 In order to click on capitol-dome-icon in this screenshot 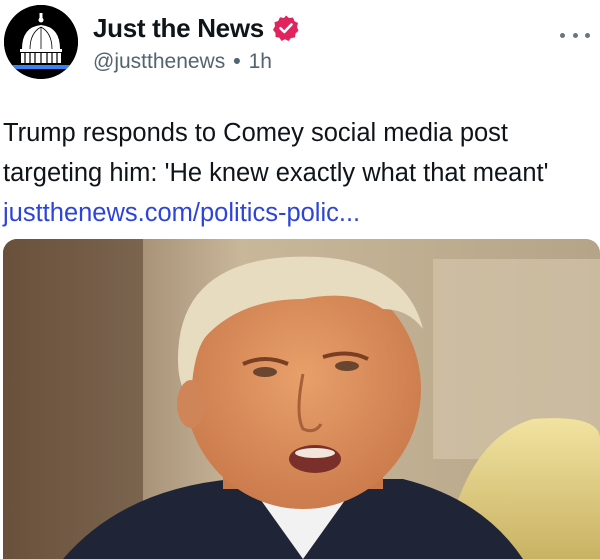, I will do `click(41, 42)`.